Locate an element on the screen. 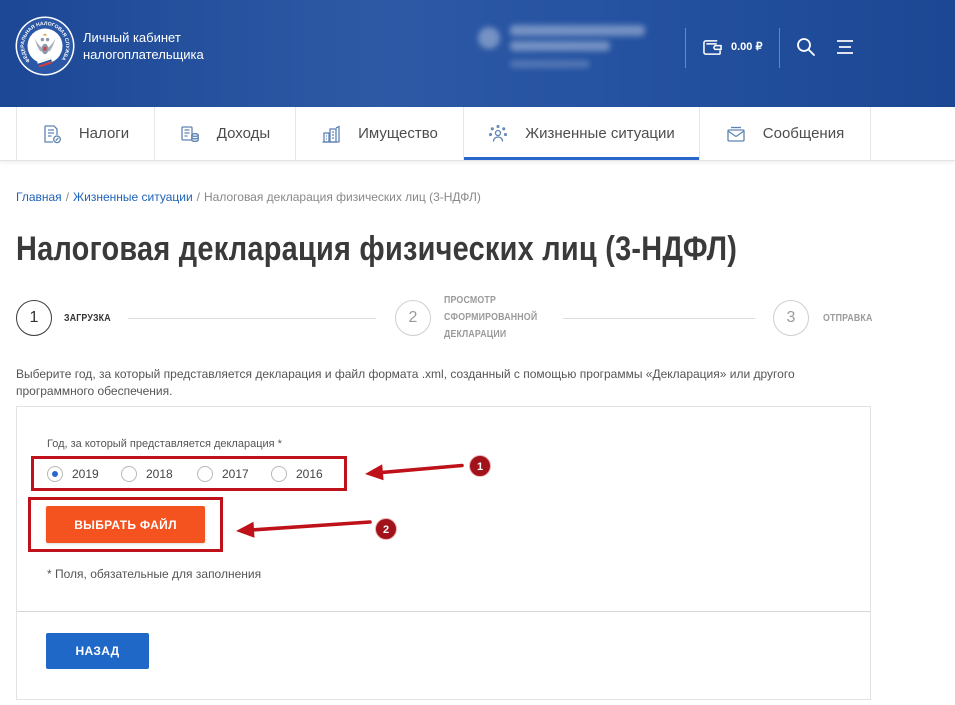 The width and height of the screenshot is (955, 705). cabinet-title-line-2: налогоплательщика is located at coordinates (143, 54).